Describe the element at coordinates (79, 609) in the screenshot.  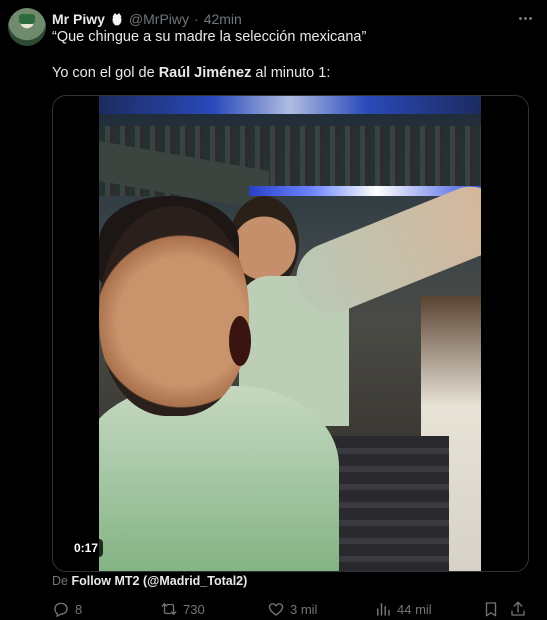
I see `reply-count: 8` at that location.